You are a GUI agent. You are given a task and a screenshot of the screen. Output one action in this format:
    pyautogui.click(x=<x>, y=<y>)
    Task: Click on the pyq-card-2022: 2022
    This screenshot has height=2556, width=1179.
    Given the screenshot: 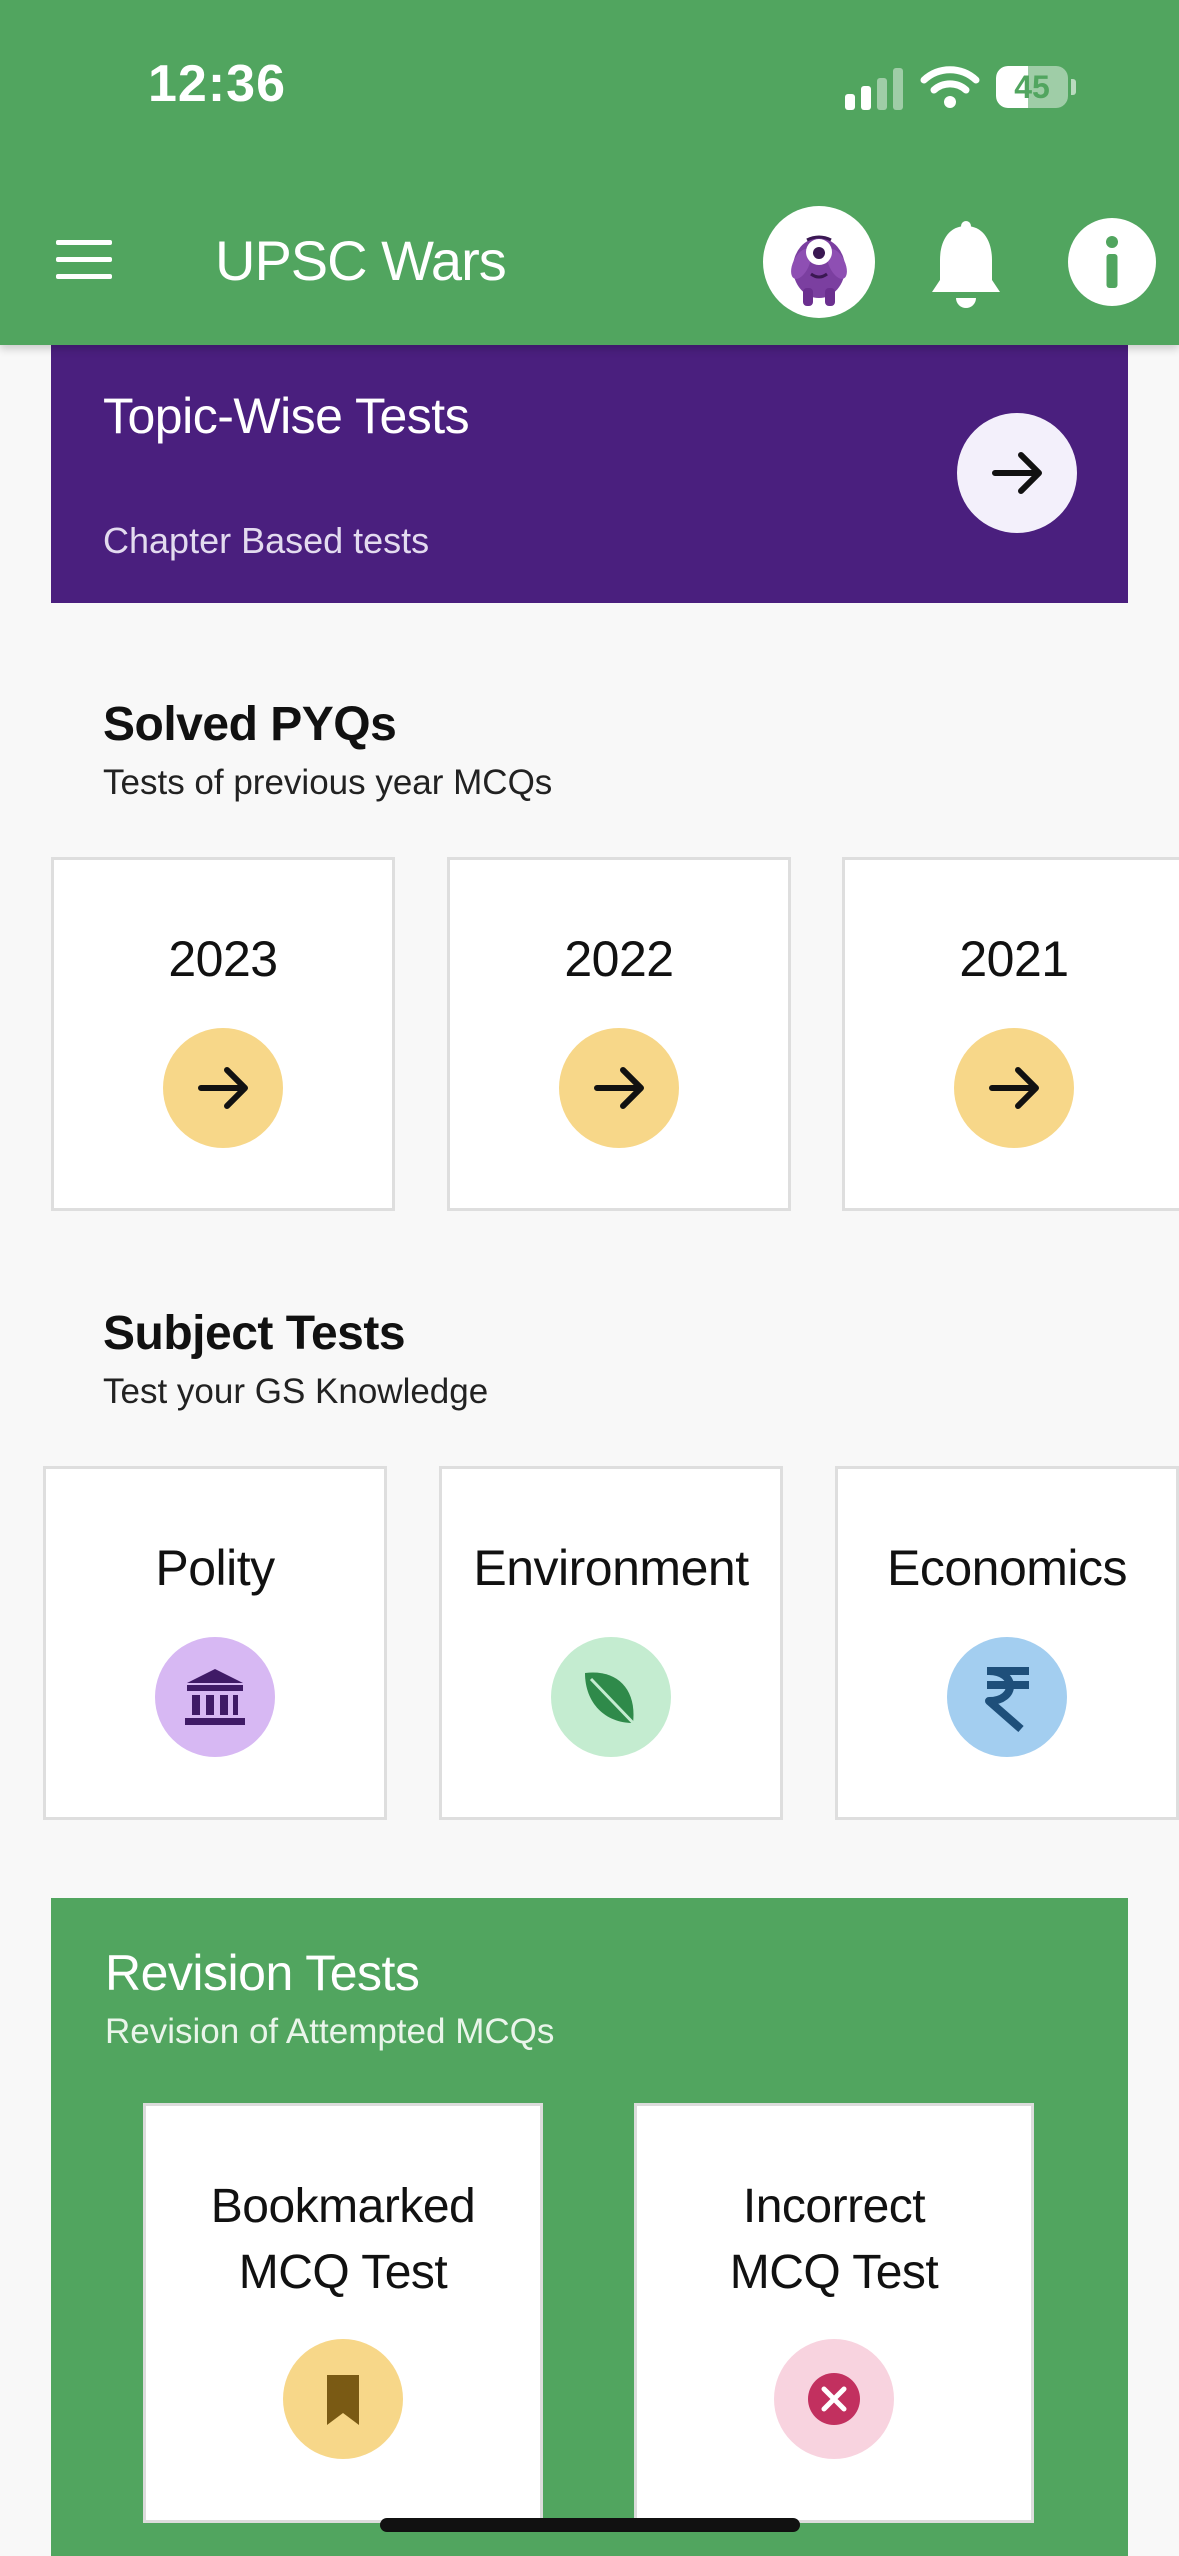 What is the action you would take?
    pyautogui.click(x=619, y=1034)
    